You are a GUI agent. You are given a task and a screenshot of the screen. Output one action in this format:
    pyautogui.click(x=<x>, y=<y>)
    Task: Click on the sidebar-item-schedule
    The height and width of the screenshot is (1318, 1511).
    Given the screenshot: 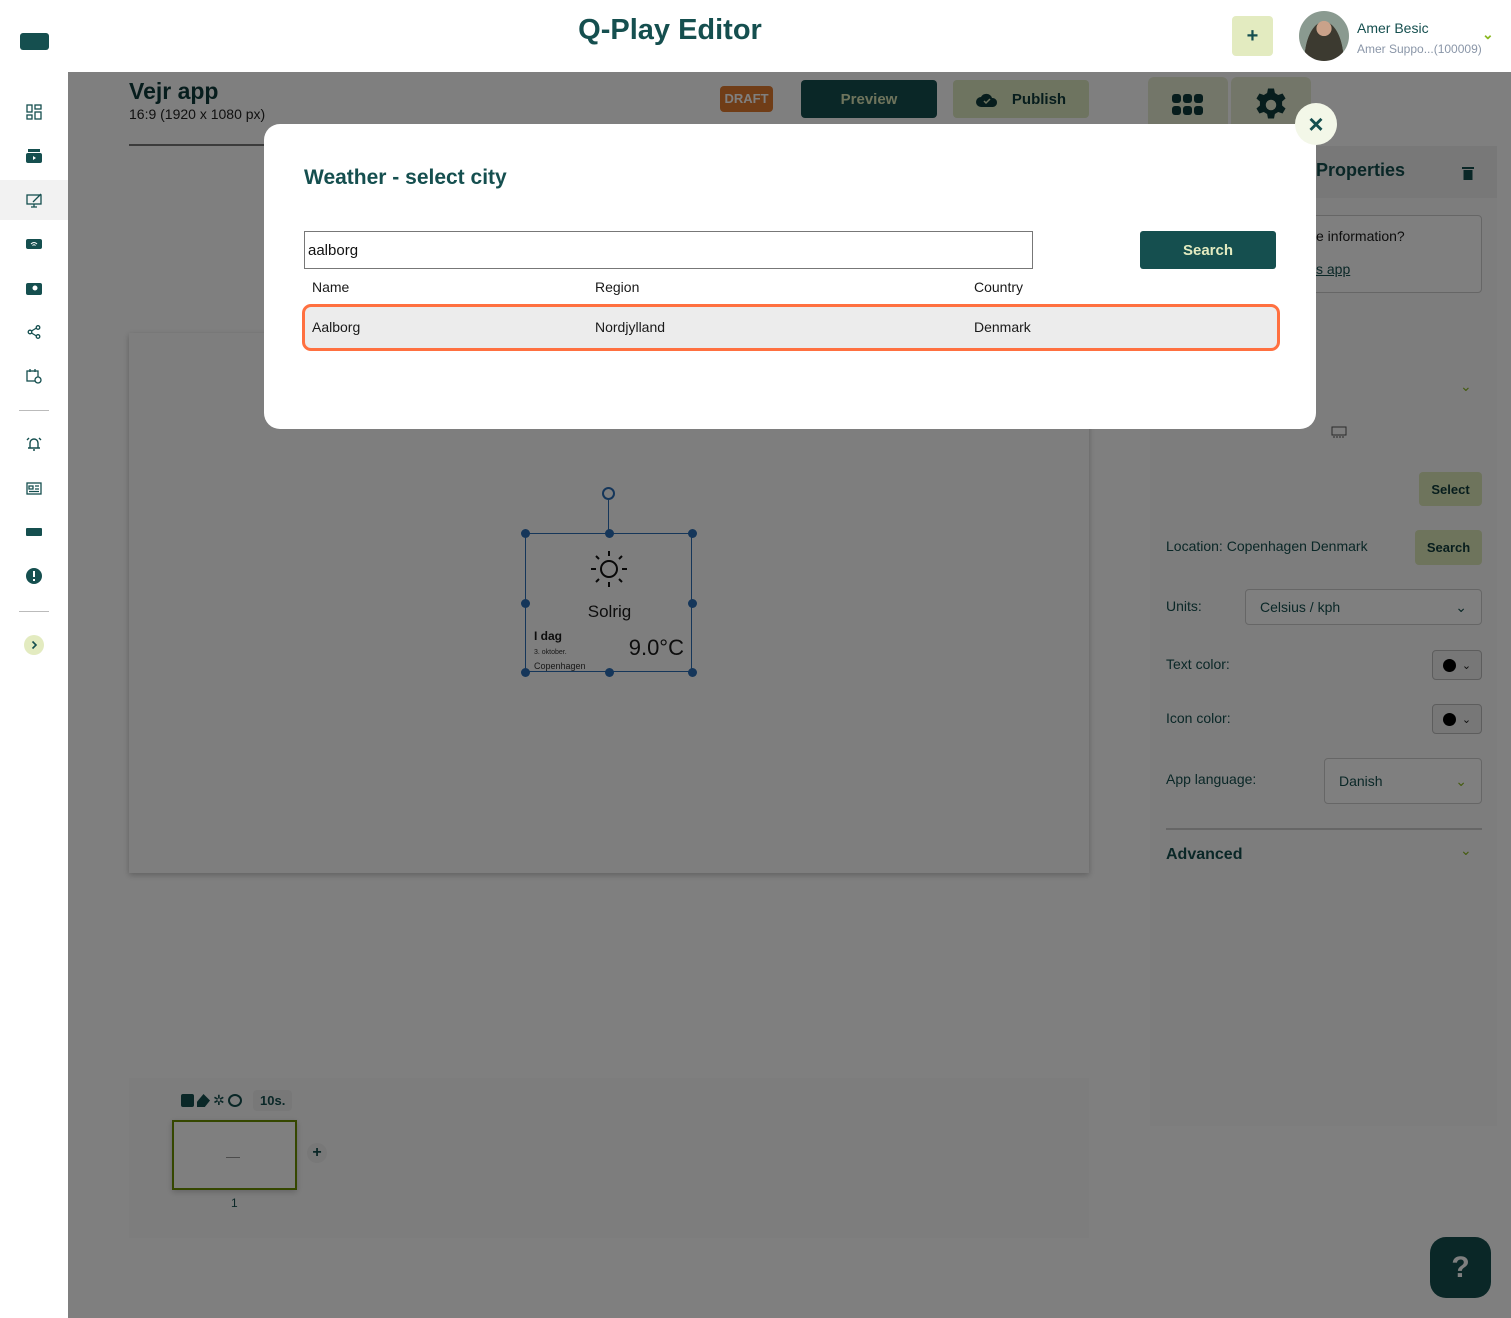 What is the action you would take?
    pyautogui.click(x=34, y=376)
    